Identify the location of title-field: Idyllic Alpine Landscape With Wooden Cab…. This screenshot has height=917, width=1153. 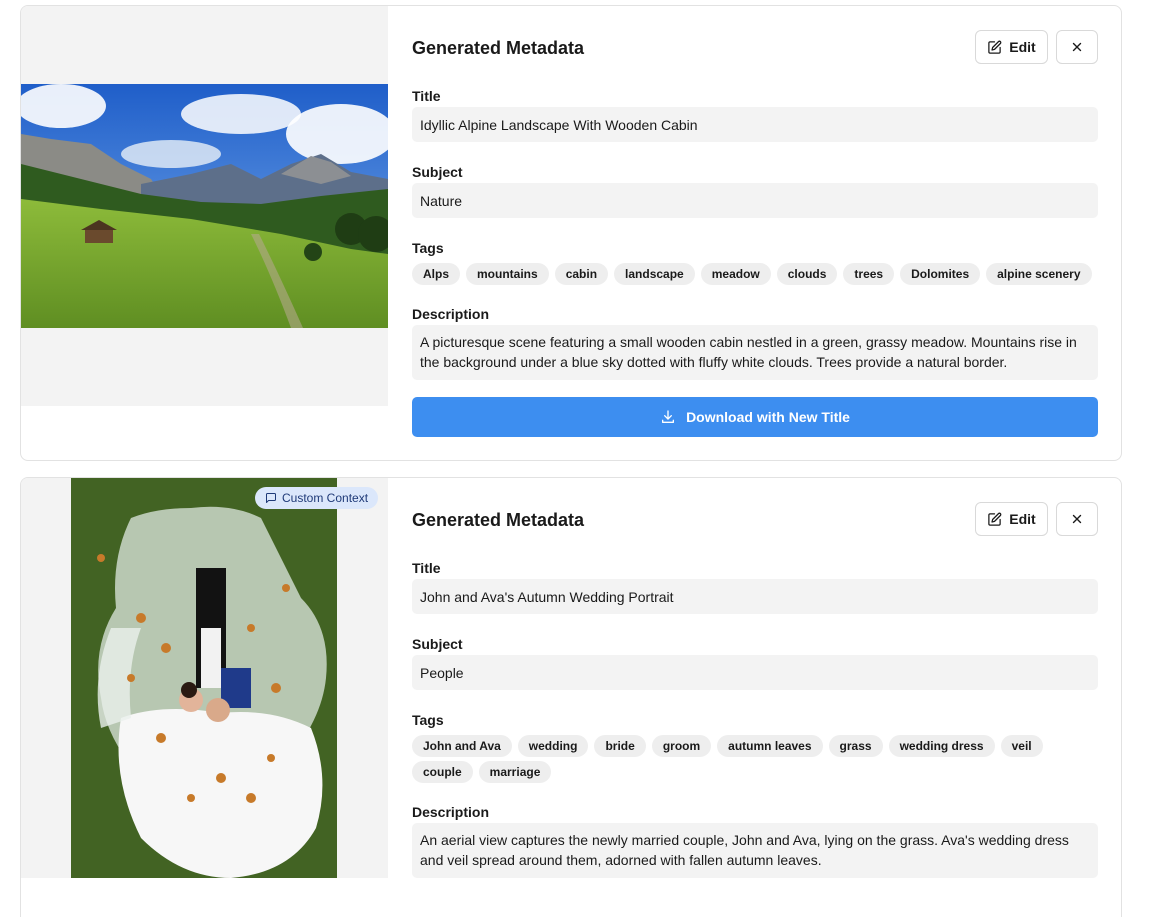
(755, 124).